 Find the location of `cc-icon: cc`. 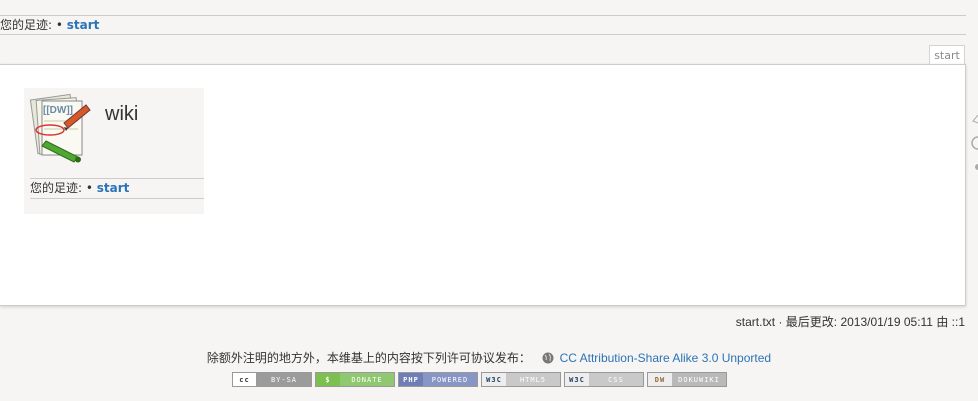

cc-icon: cc is located at coordinates (245, 379).